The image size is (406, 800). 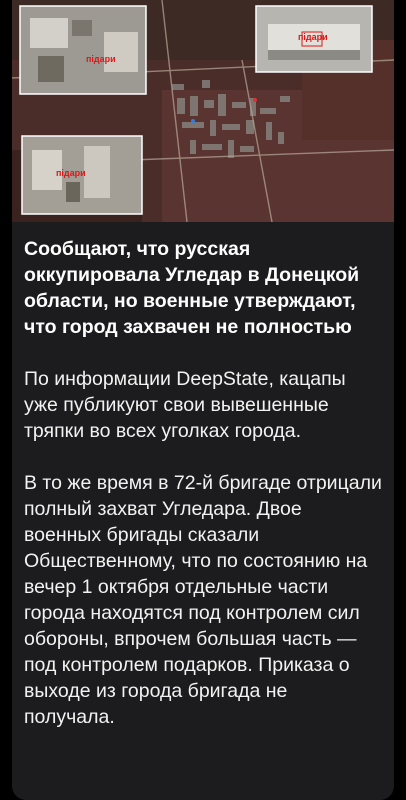 I want to click on inset-photo-3: підари, so click(x=82, y=175).